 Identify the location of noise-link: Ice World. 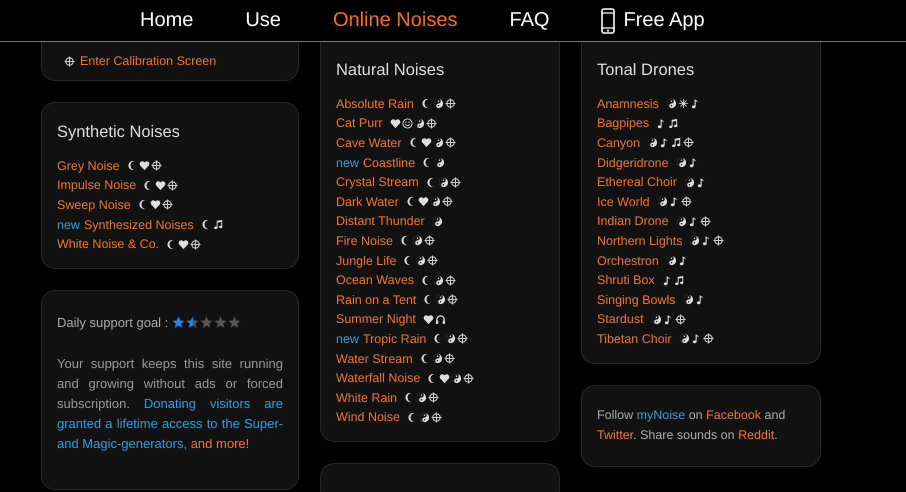
(623, 201).